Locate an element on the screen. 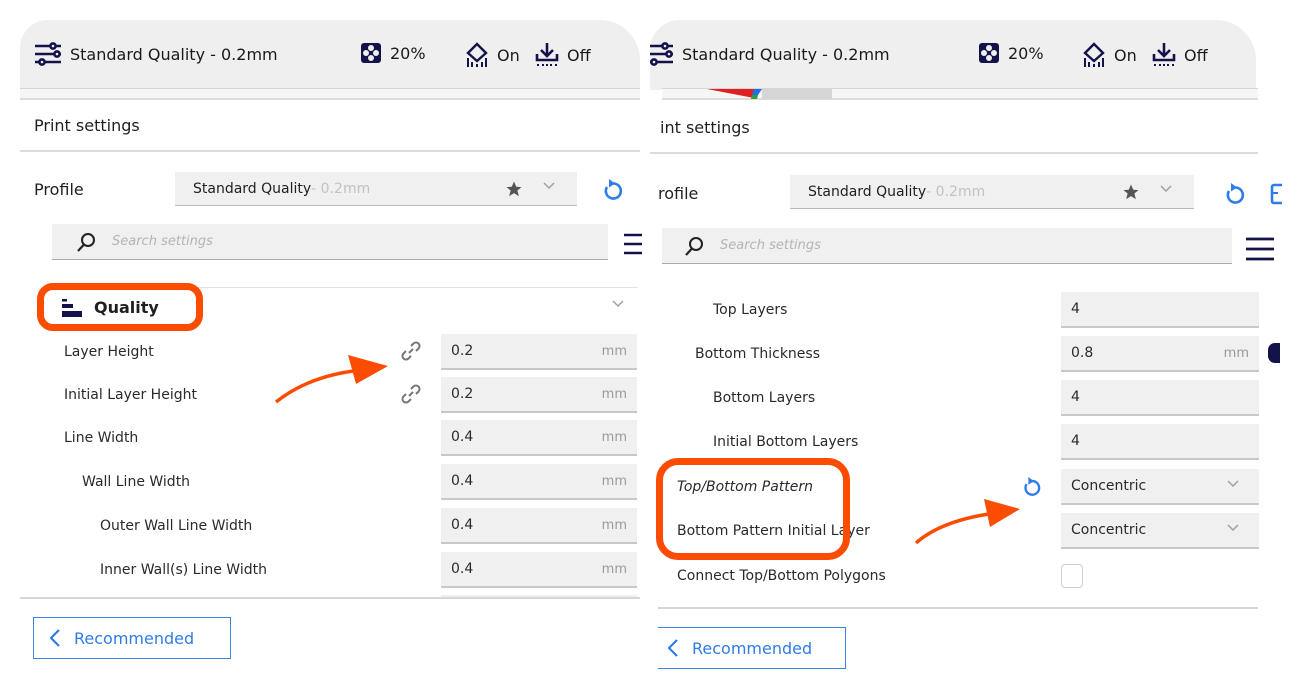 The width and height of the screenshot is (1300, 697). setting-wall-line-width: Wall Line Width is located at coordinates (136, 482).